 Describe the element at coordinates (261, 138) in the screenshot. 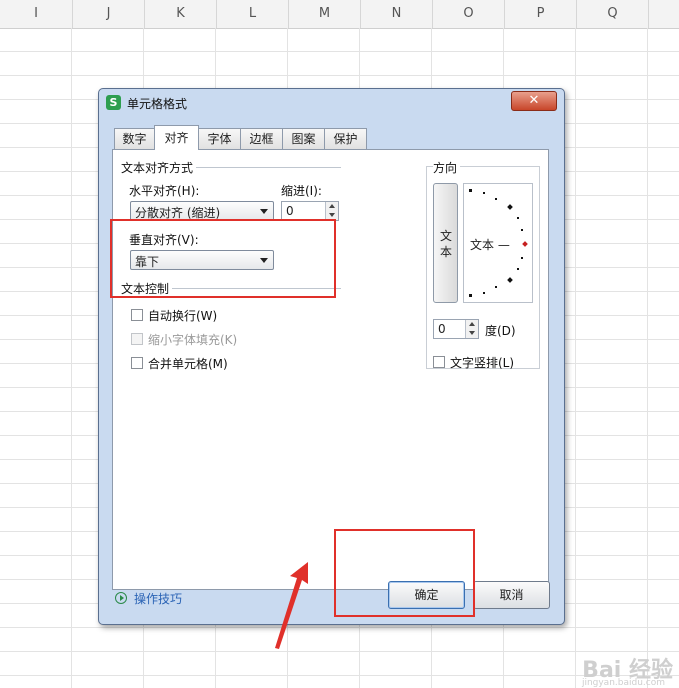

I see `tab-border: 边框` at that location.